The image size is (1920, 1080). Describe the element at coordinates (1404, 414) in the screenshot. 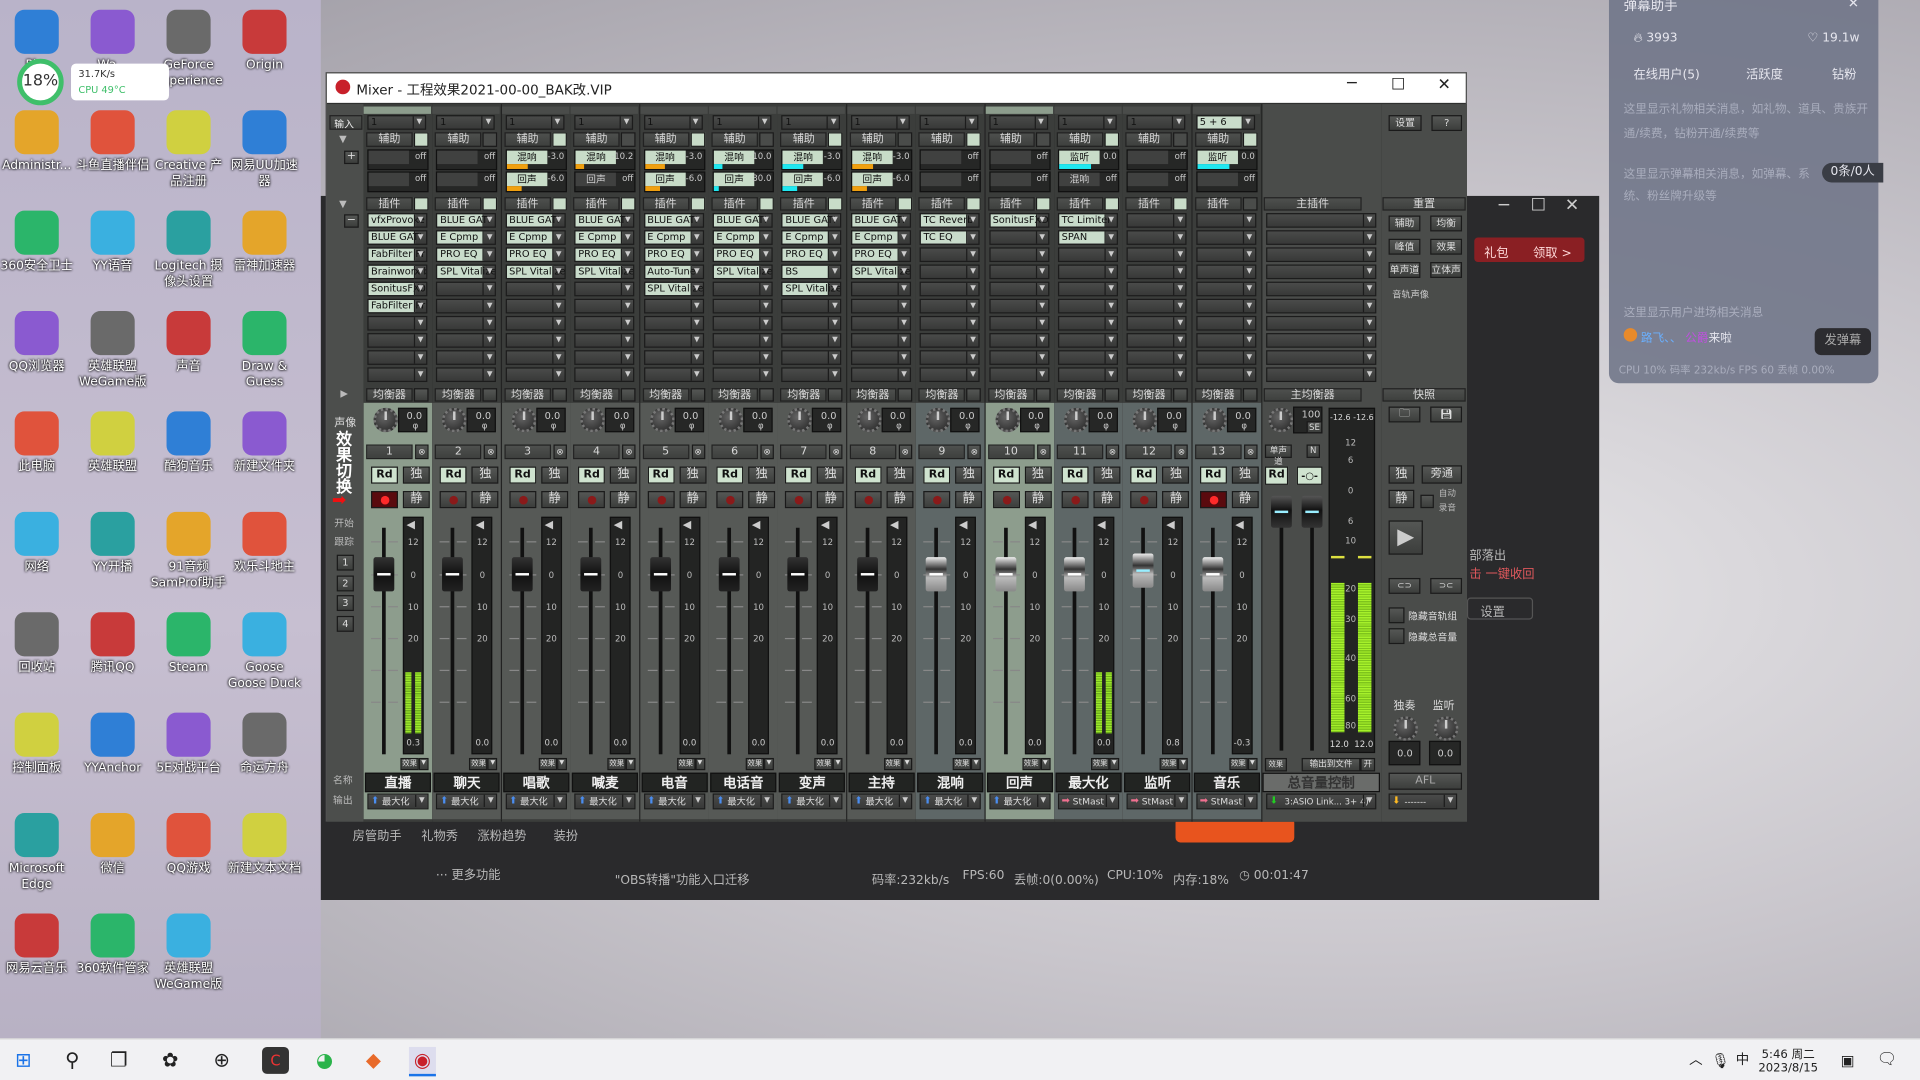

I see `folder-icon: 🗀︎` at that location.